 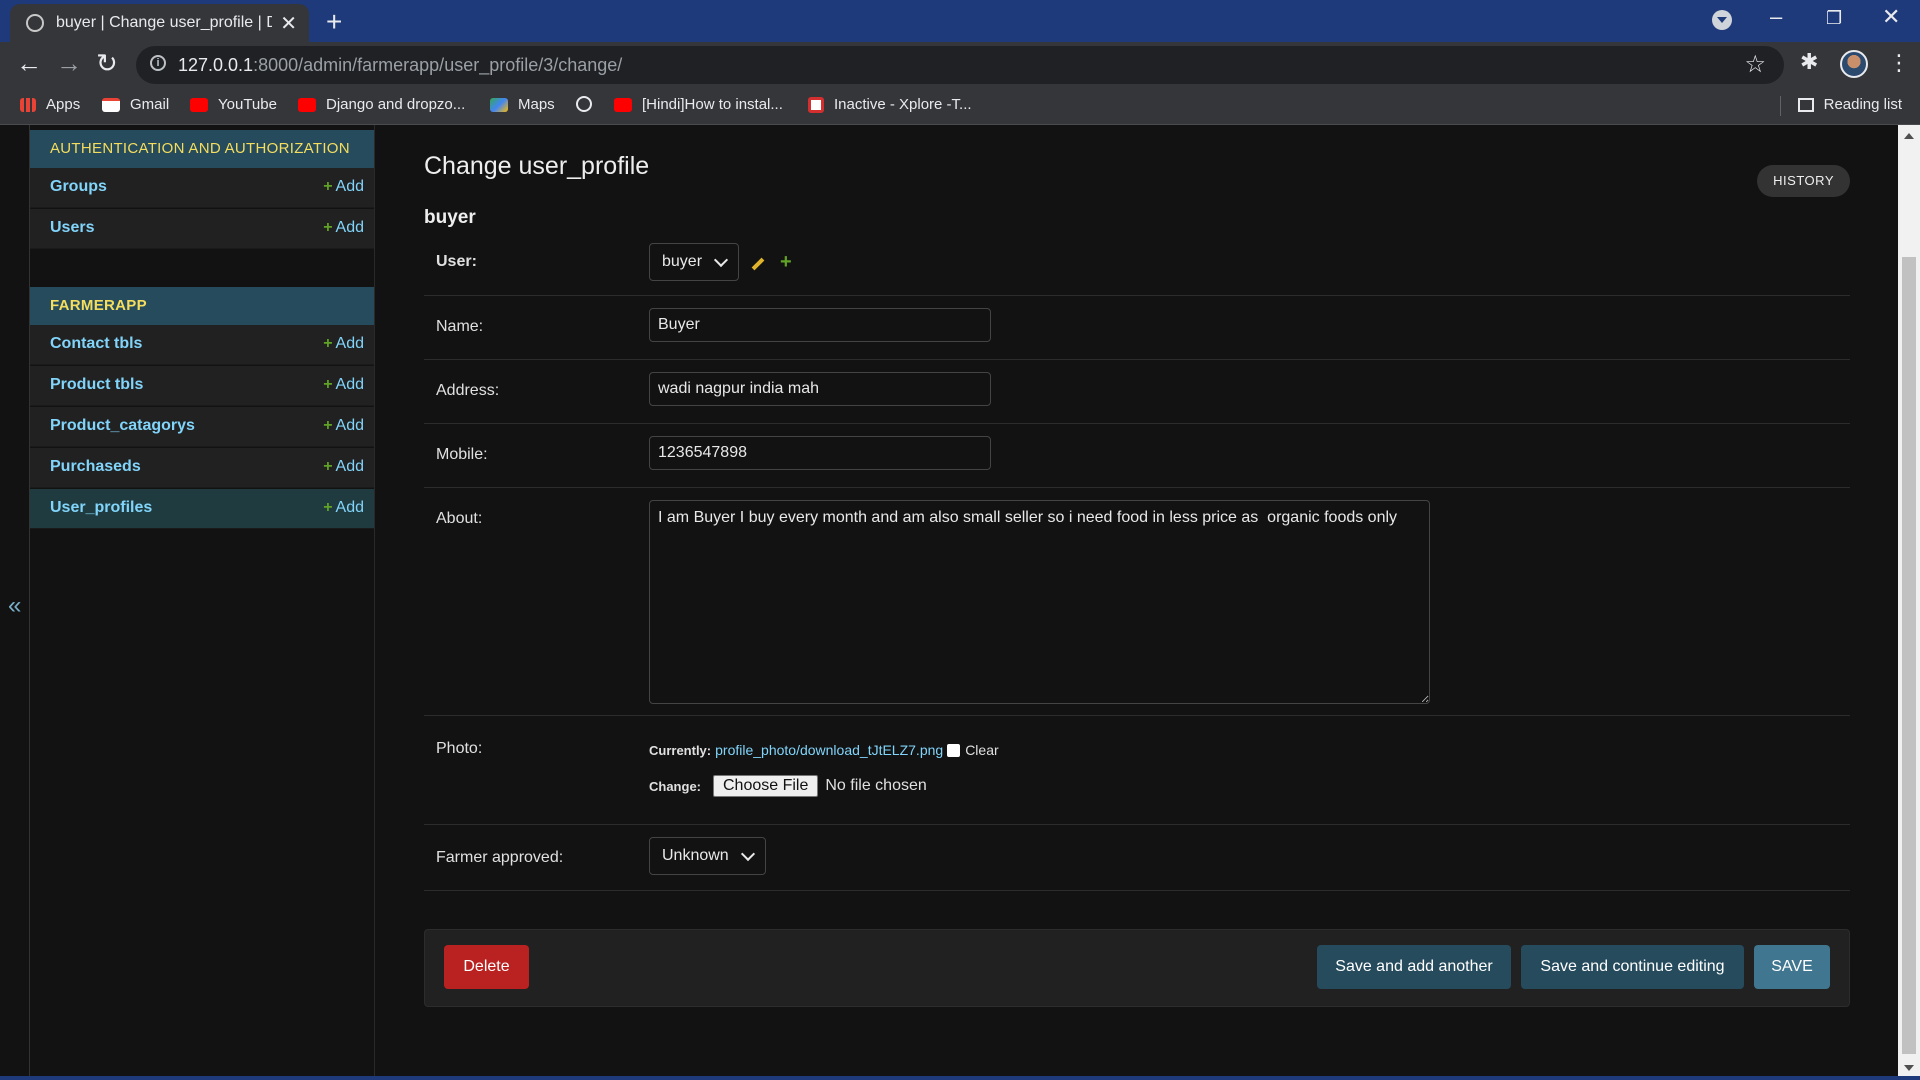 I want to click on save-button: SAVE, so click(x=1792, y=967).